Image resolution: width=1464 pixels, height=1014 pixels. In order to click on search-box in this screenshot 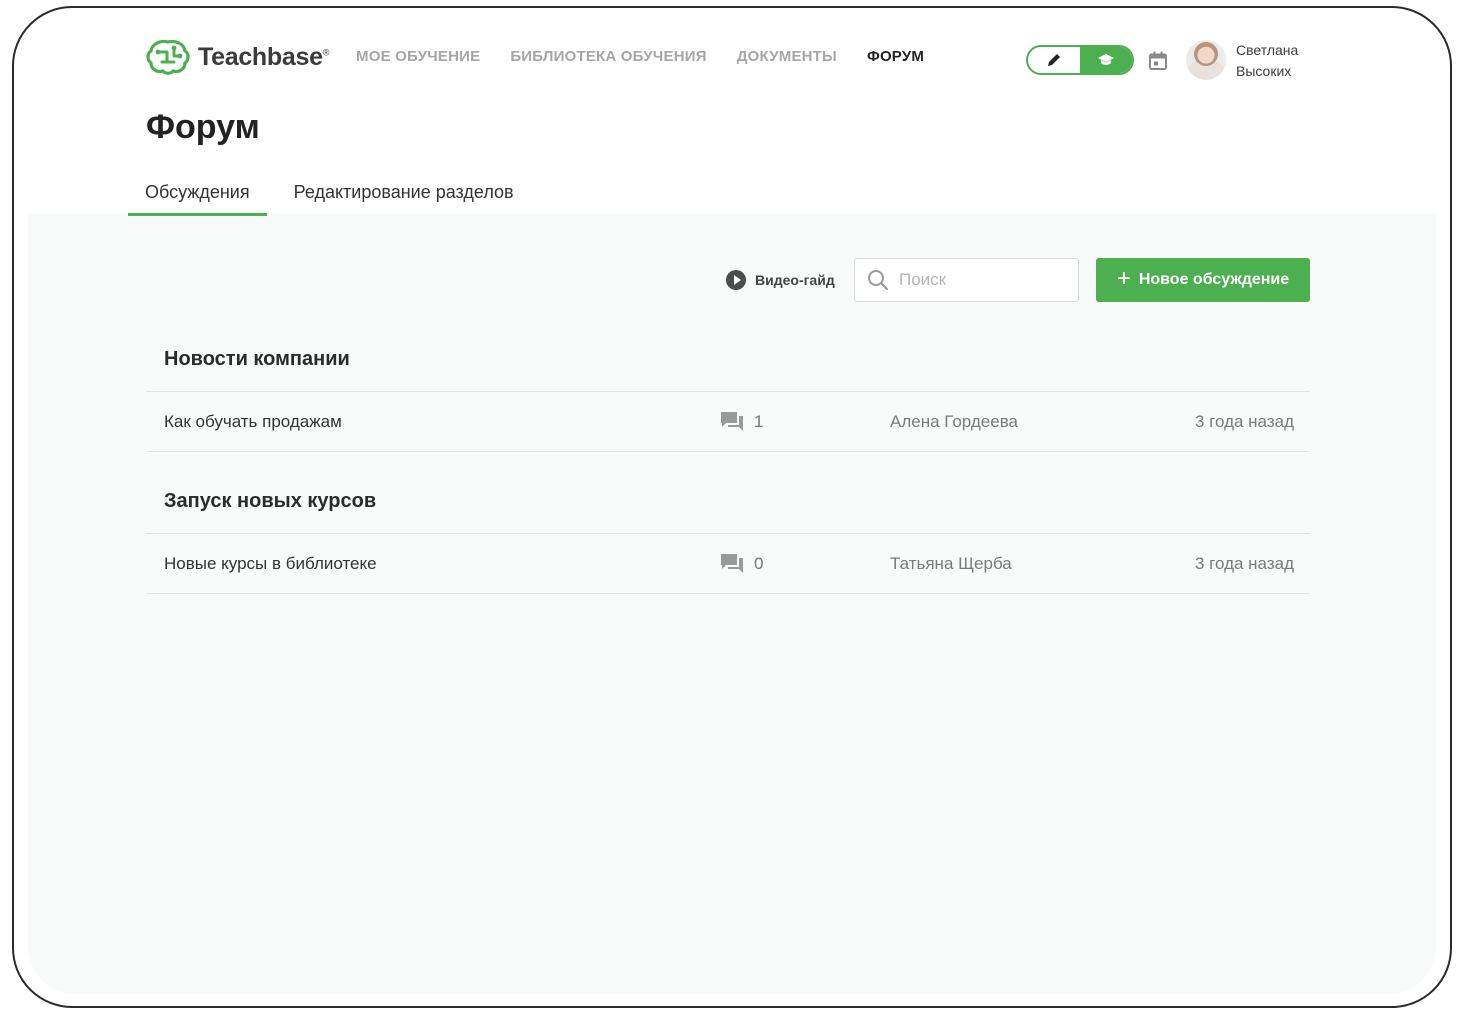, I will do `click(966, 280)`.